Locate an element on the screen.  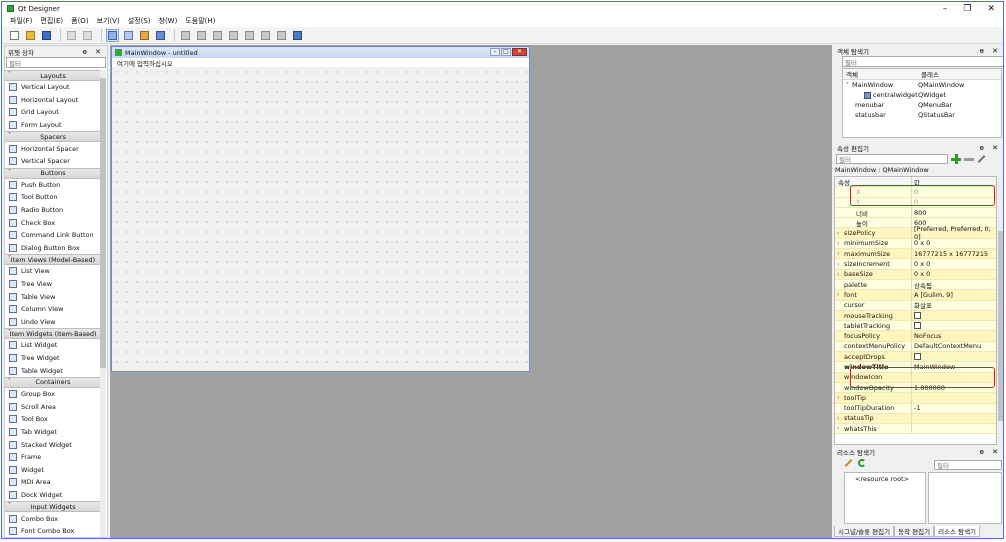
edit-signals-button is located at coordinates (128, 35).